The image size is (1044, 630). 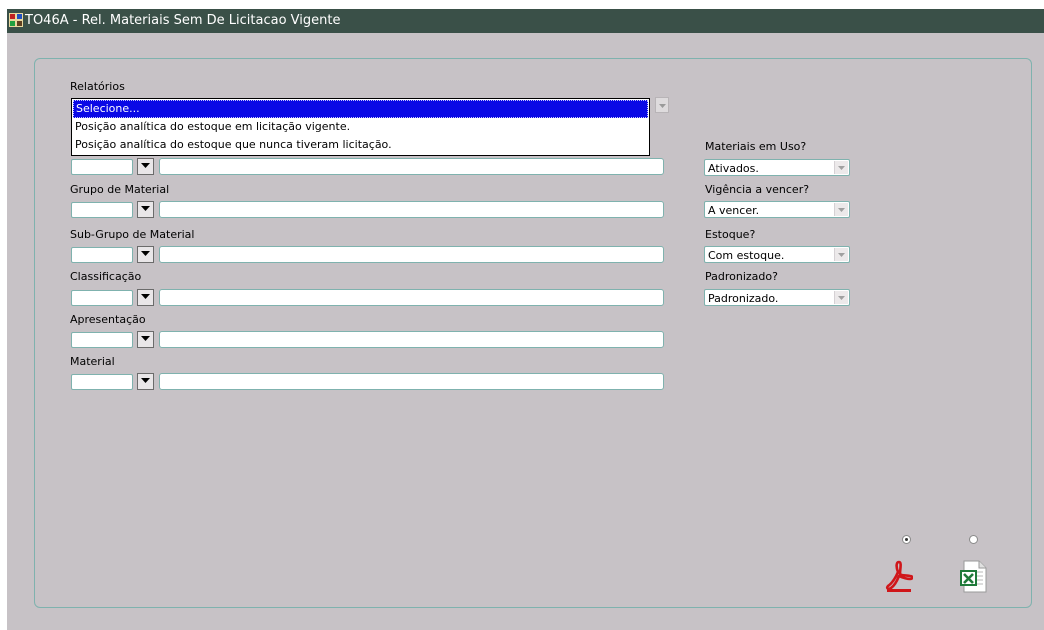 I want to click on apresentacao-lov-button, so click(x=145, y=339).